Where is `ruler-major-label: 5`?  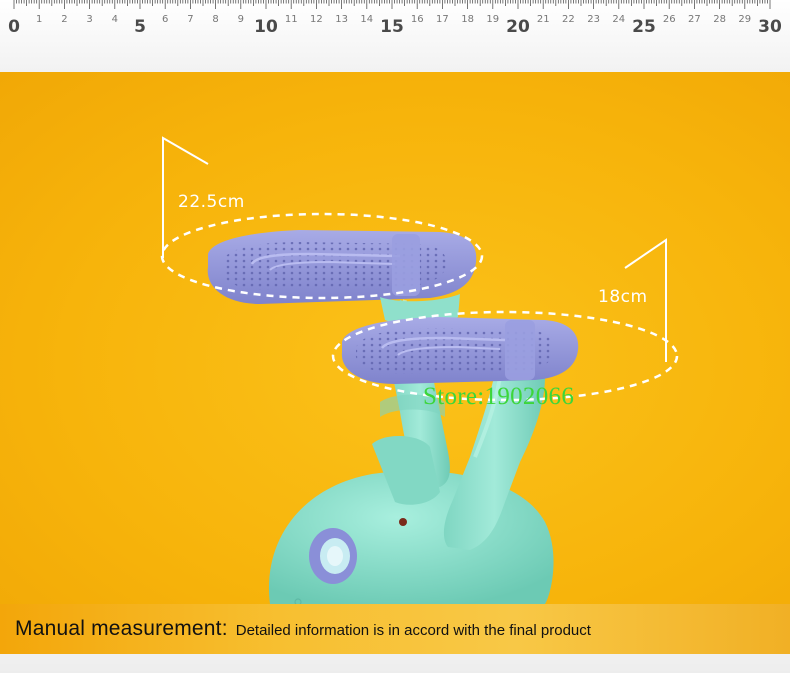 ruler-major-label: 5 is located at coordinates (140, 27).